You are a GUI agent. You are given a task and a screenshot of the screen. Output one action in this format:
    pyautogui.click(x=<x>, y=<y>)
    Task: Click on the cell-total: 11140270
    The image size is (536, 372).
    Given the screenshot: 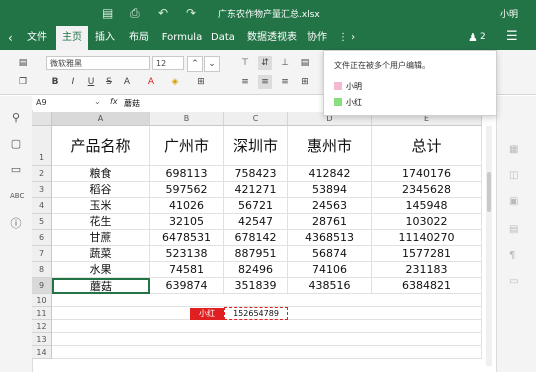 What is the action you would take?
    pyautogui.click(x=427, y=238)
    